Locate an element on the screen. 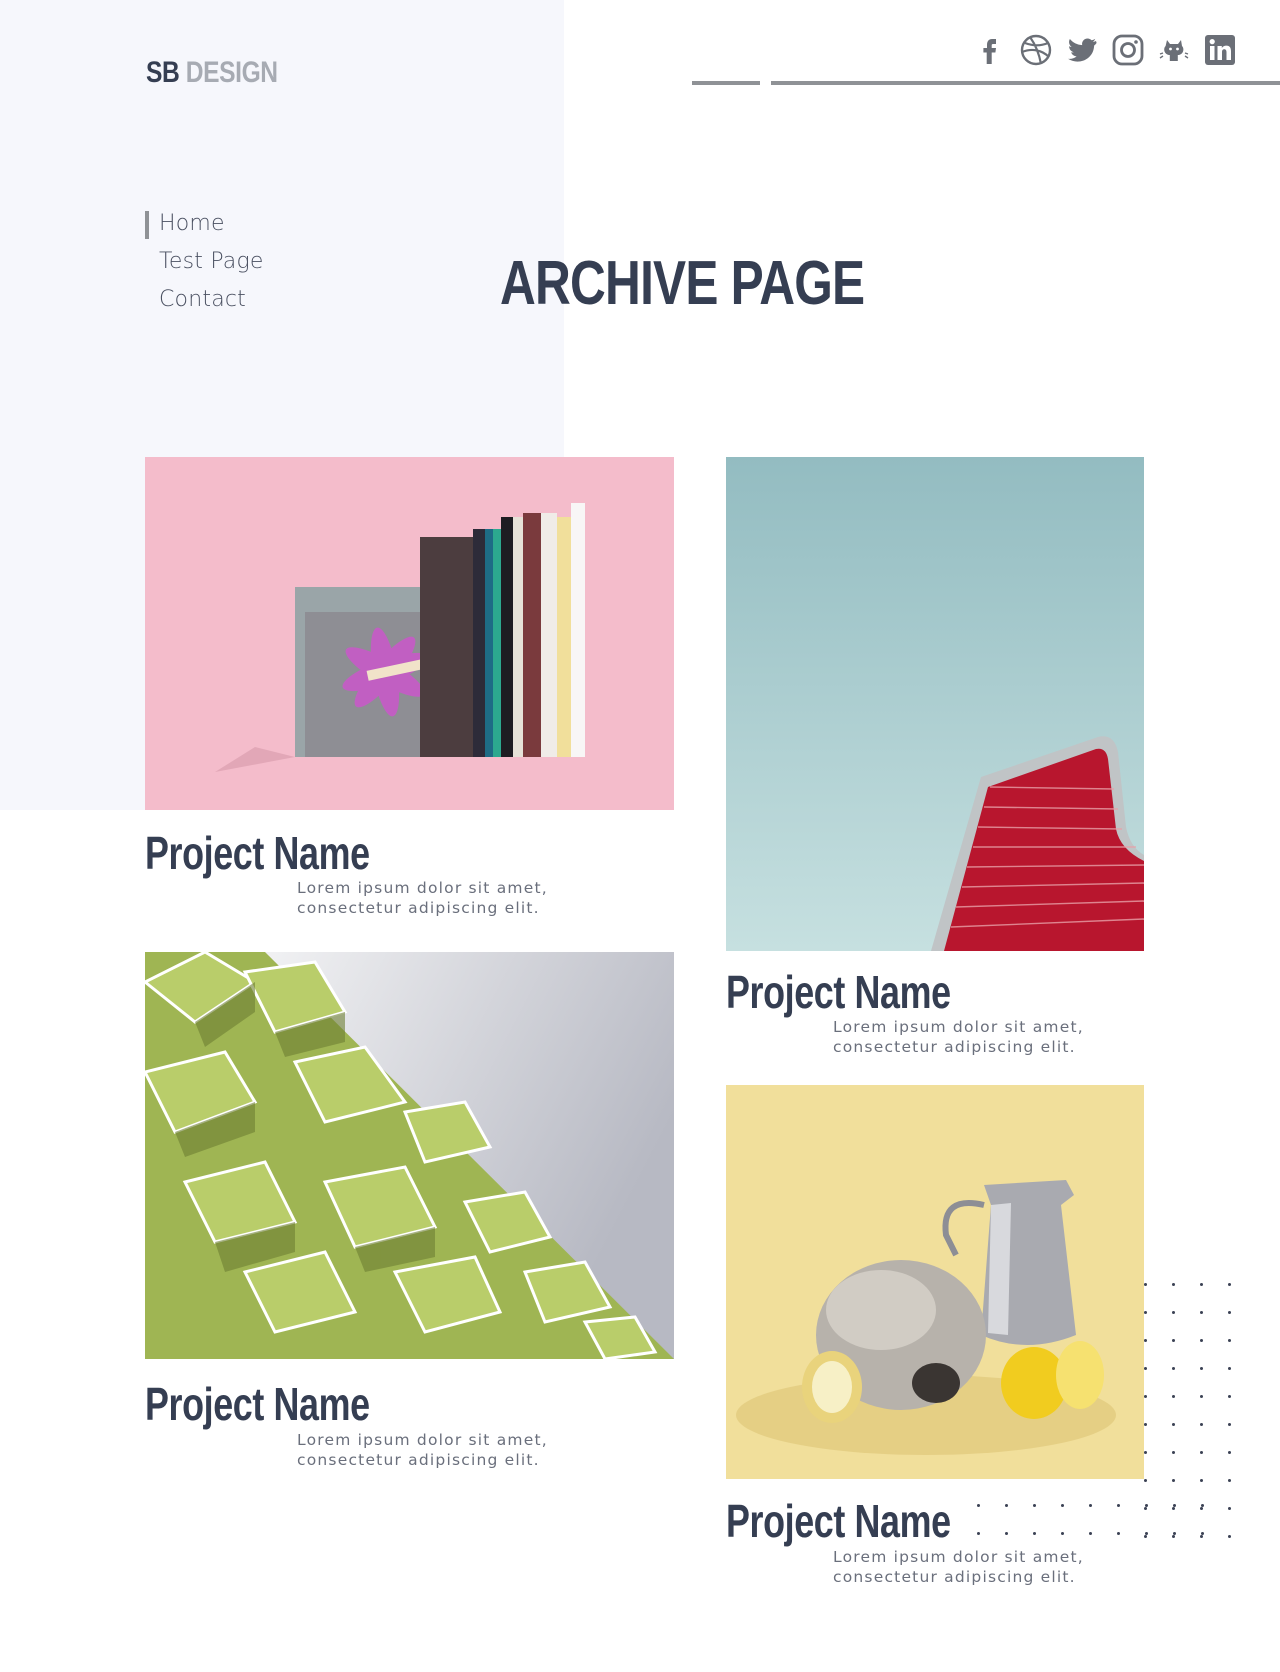 Image resolution: width=1280 pixels, height=1672 pixels. green-balconies-photo is located at coordinates (409, 1155).